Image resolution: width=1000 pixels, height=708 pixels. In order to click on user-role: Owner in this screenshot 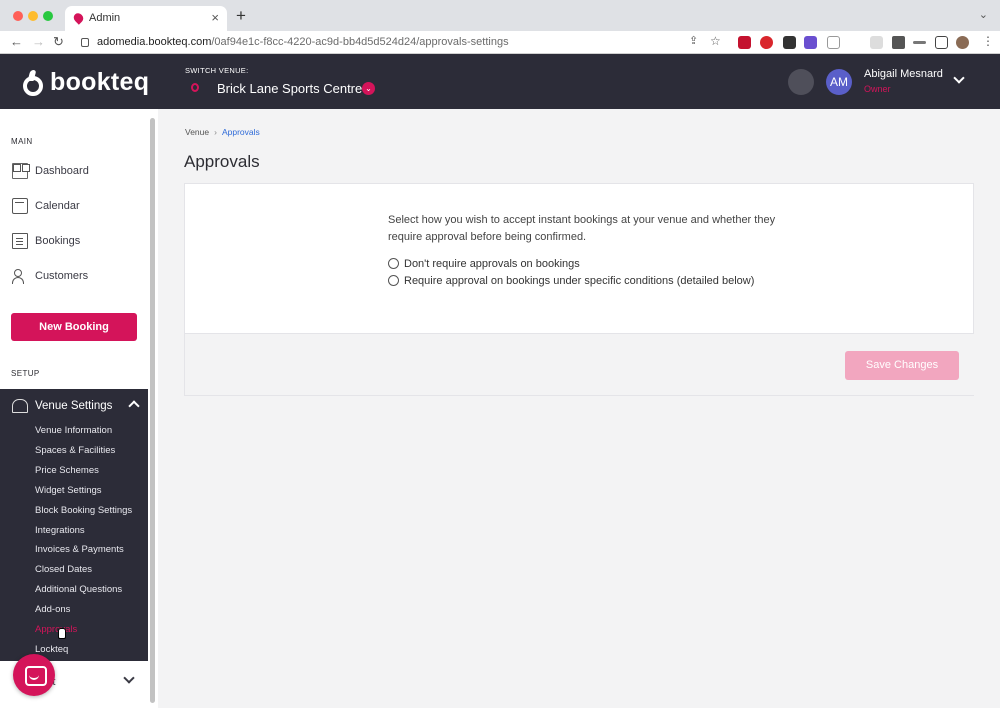, I will do `click(877, 89)`.